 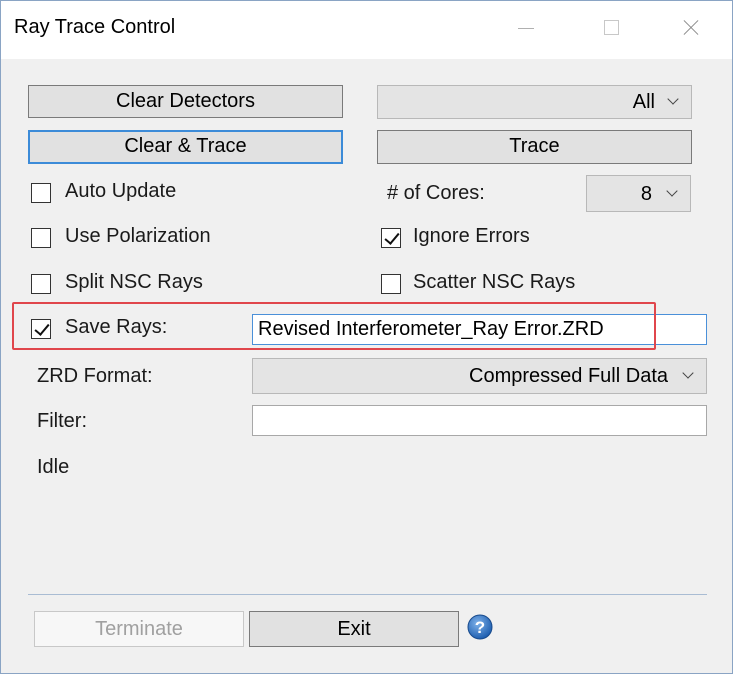 What do you see at coordinates (479, 420) in the screenshot?
I see `filter-input` at bounding box center [479, 420].